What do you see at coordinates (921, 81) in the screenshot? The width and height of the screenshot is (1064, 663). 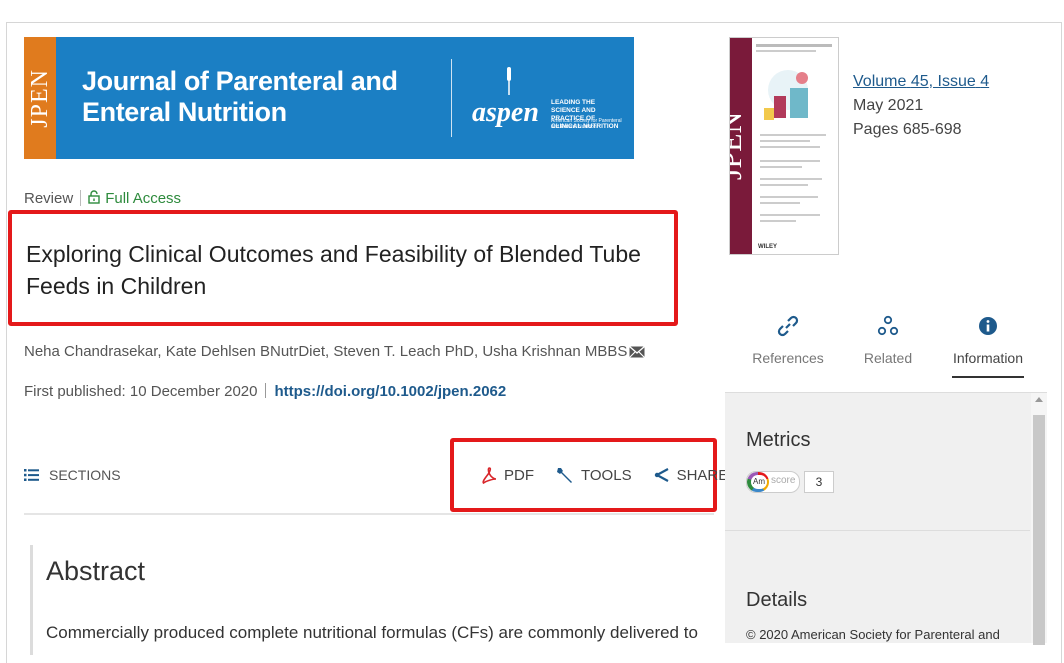 I see `volume-issue-link: Volume 45, Issue 4` at bounding box center [921, 81].